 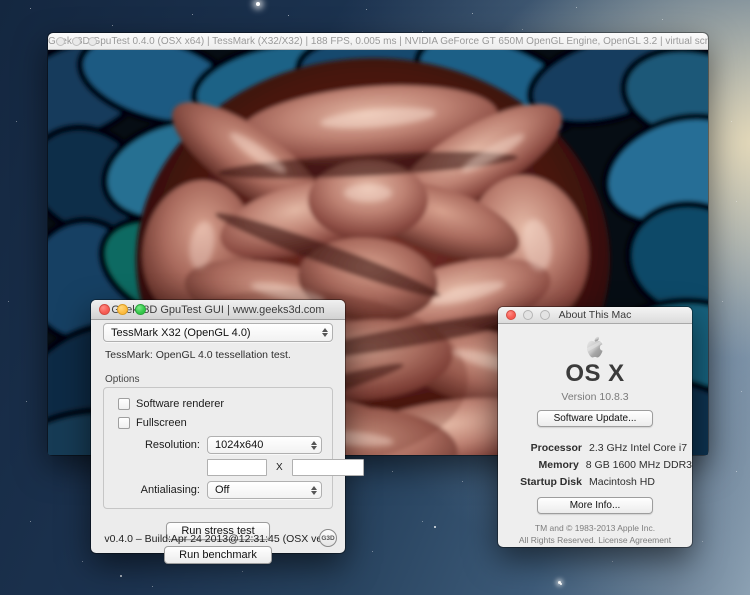 What do you see at coordinates (638, 448) in the screenshot?
I see `processor-value: 2.3 GHz Intel Core i7` at bounding box center [638, 448].